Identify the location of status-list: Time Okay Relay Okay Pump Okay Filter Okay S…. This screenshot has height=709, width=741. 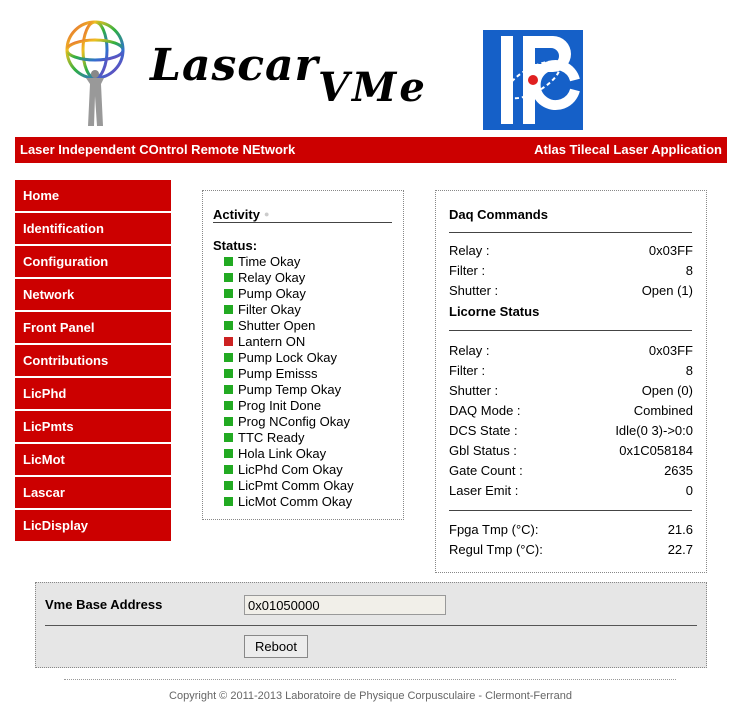
(289, 382).